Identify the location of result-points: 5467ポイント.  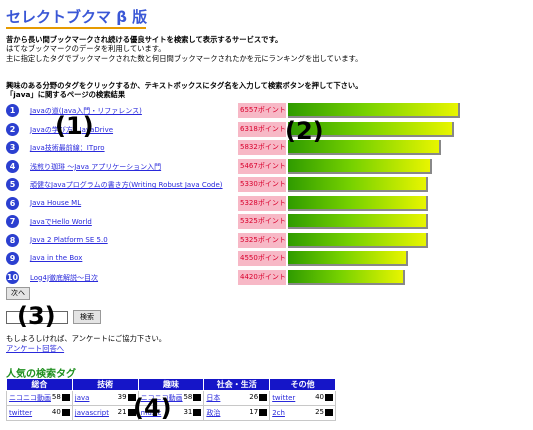
(262, 166).